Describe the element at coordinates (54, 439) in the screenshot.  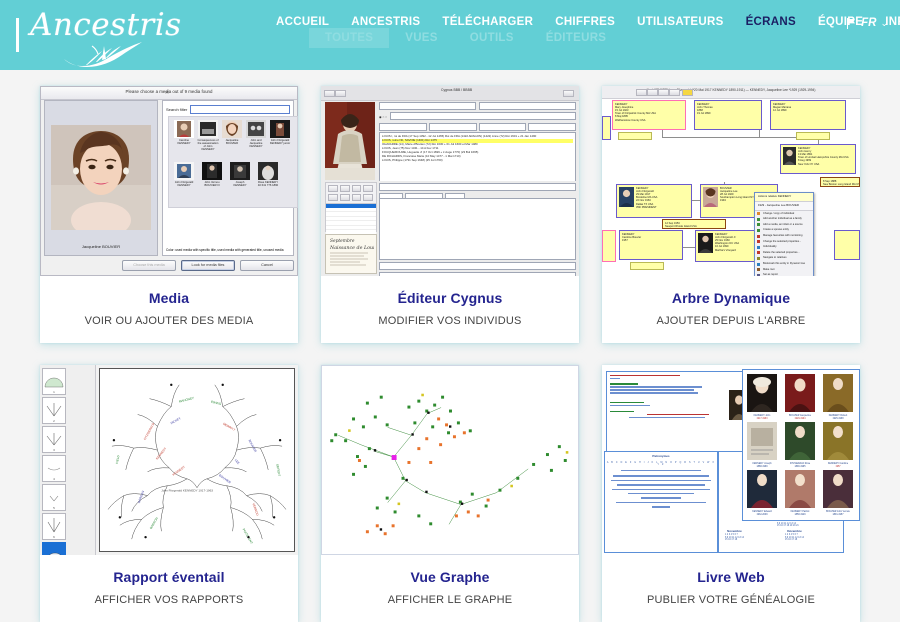
I see `fan-thumbnail-3: 3` at that location.